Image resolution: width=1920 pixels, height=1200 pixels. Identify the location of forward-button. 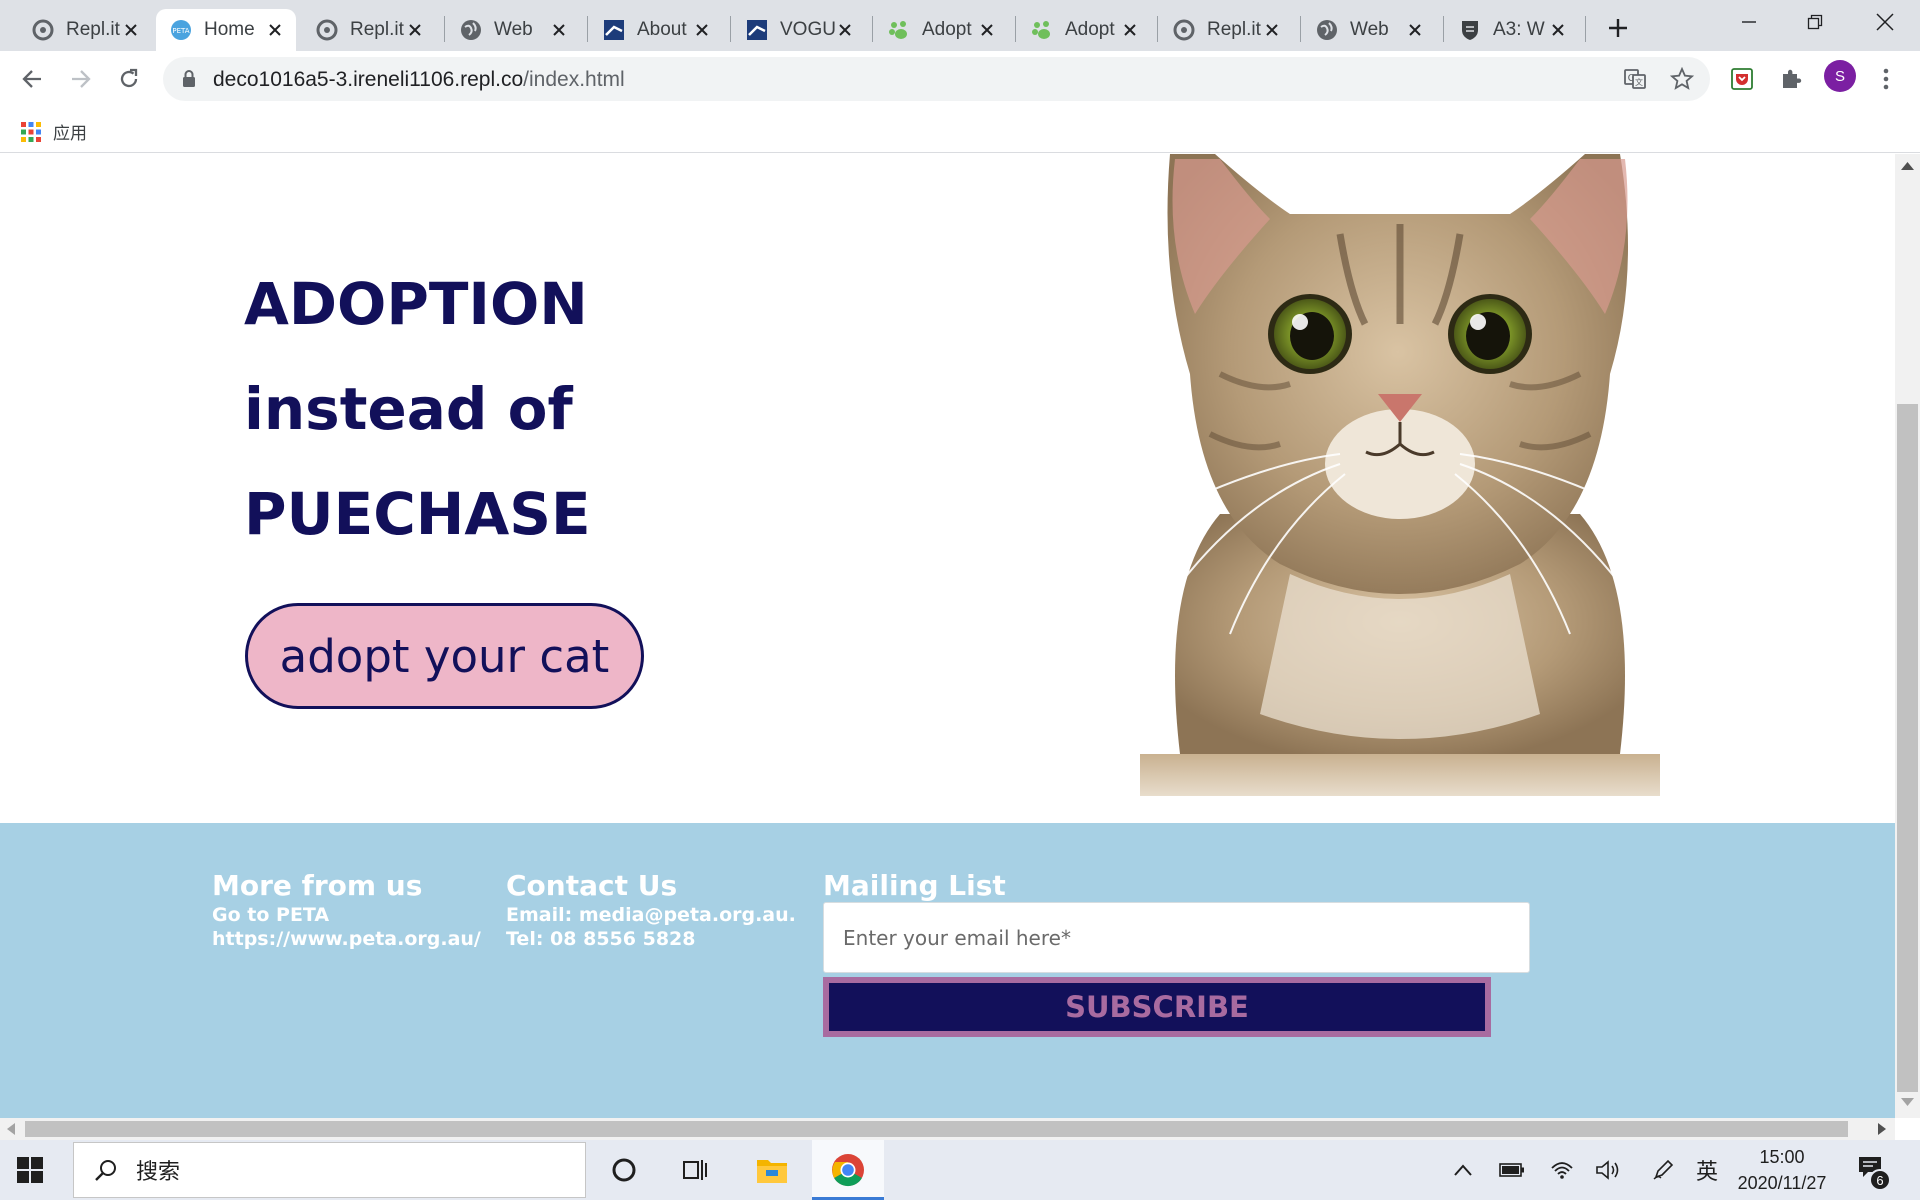
(81, 79).